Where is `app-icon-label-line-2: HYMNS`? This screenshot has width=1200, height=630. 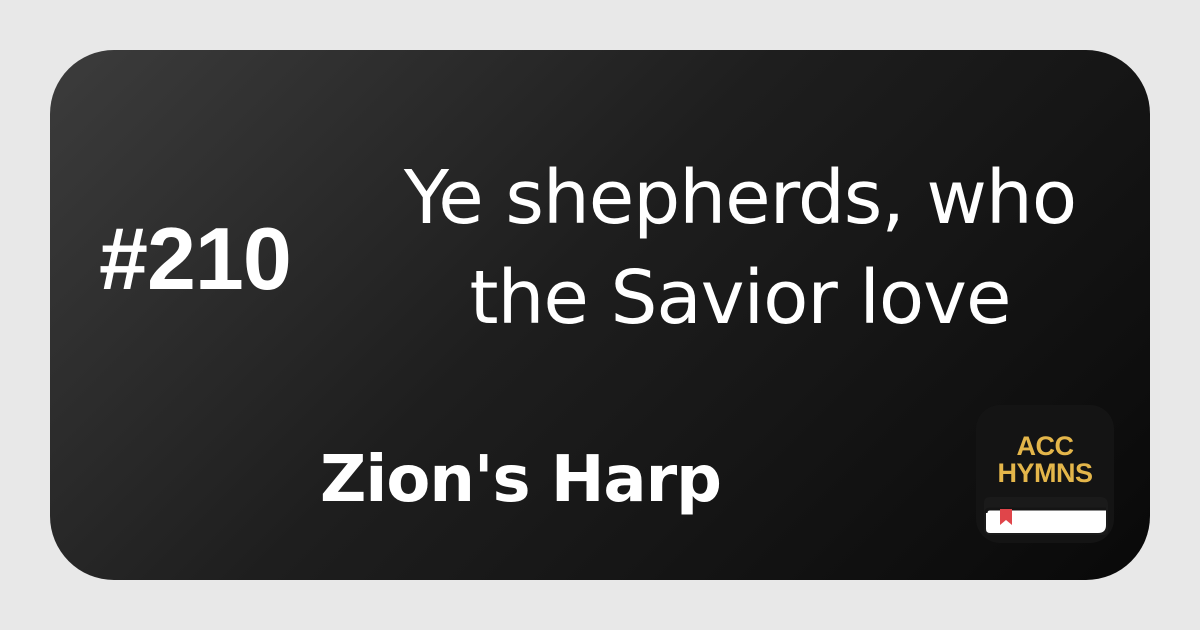
app-icon-label-line-2: HYMNS is located at coordinates (1045, 473).